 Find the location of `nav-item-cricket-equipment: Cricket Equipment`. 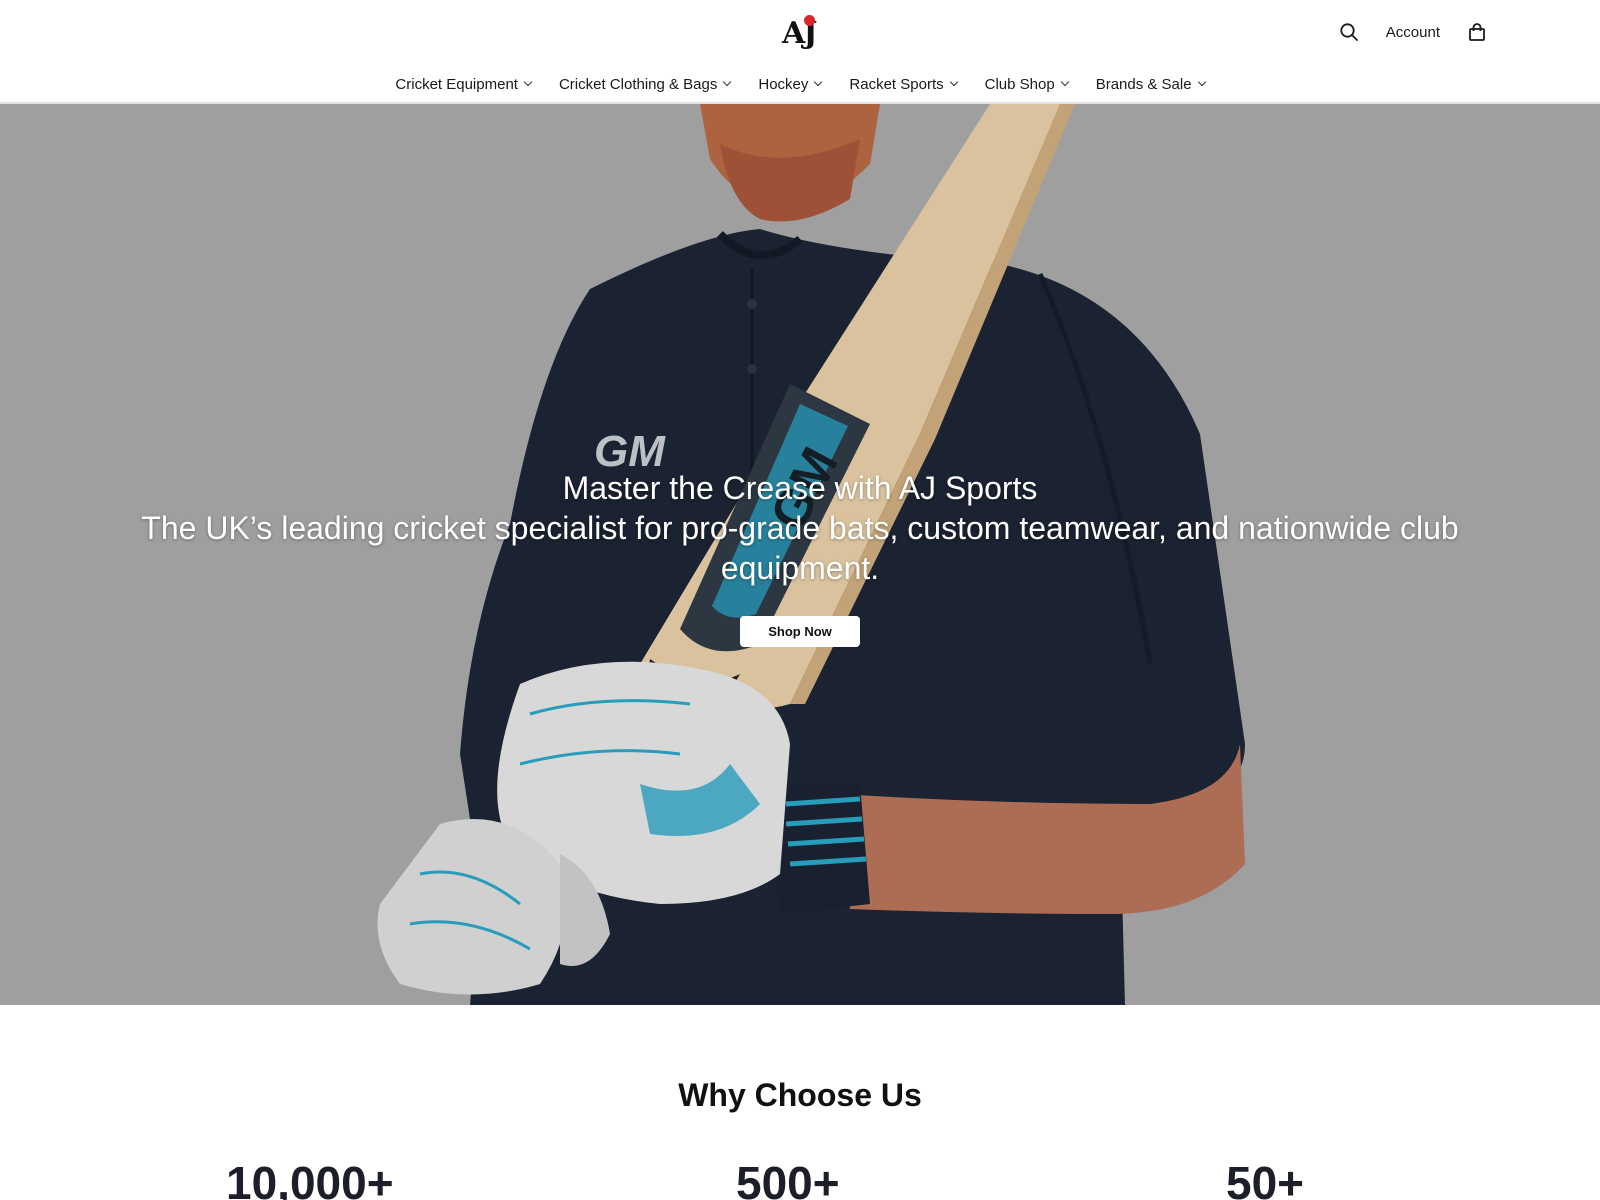

nav-item-cricket-equipment: Cricket Equipment is located at coordinates (464, 84).